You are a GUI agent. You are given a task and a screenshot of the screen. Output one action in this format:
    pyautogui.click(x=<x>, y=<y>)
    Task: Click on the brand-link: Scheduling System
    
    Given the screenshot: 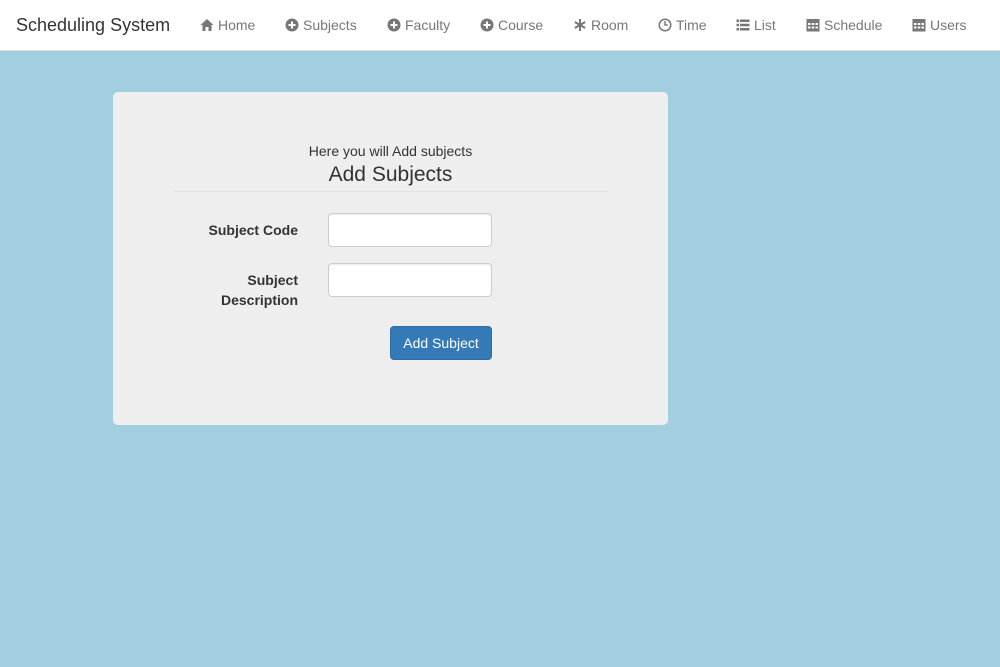 What is the action you would take?
    pyautogui.click(x=92, y=25)
    